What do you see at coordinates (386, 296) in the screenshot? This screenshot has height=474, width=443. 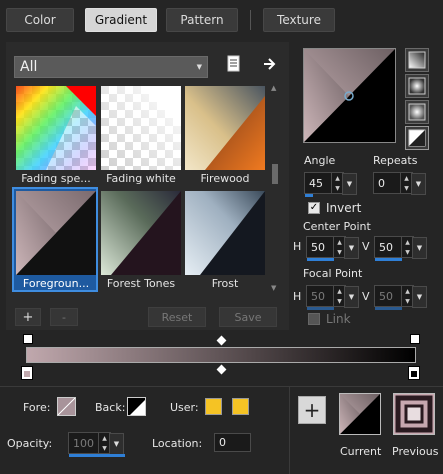 I see `focal-v-value: 50` at bounding box center [386, 296].